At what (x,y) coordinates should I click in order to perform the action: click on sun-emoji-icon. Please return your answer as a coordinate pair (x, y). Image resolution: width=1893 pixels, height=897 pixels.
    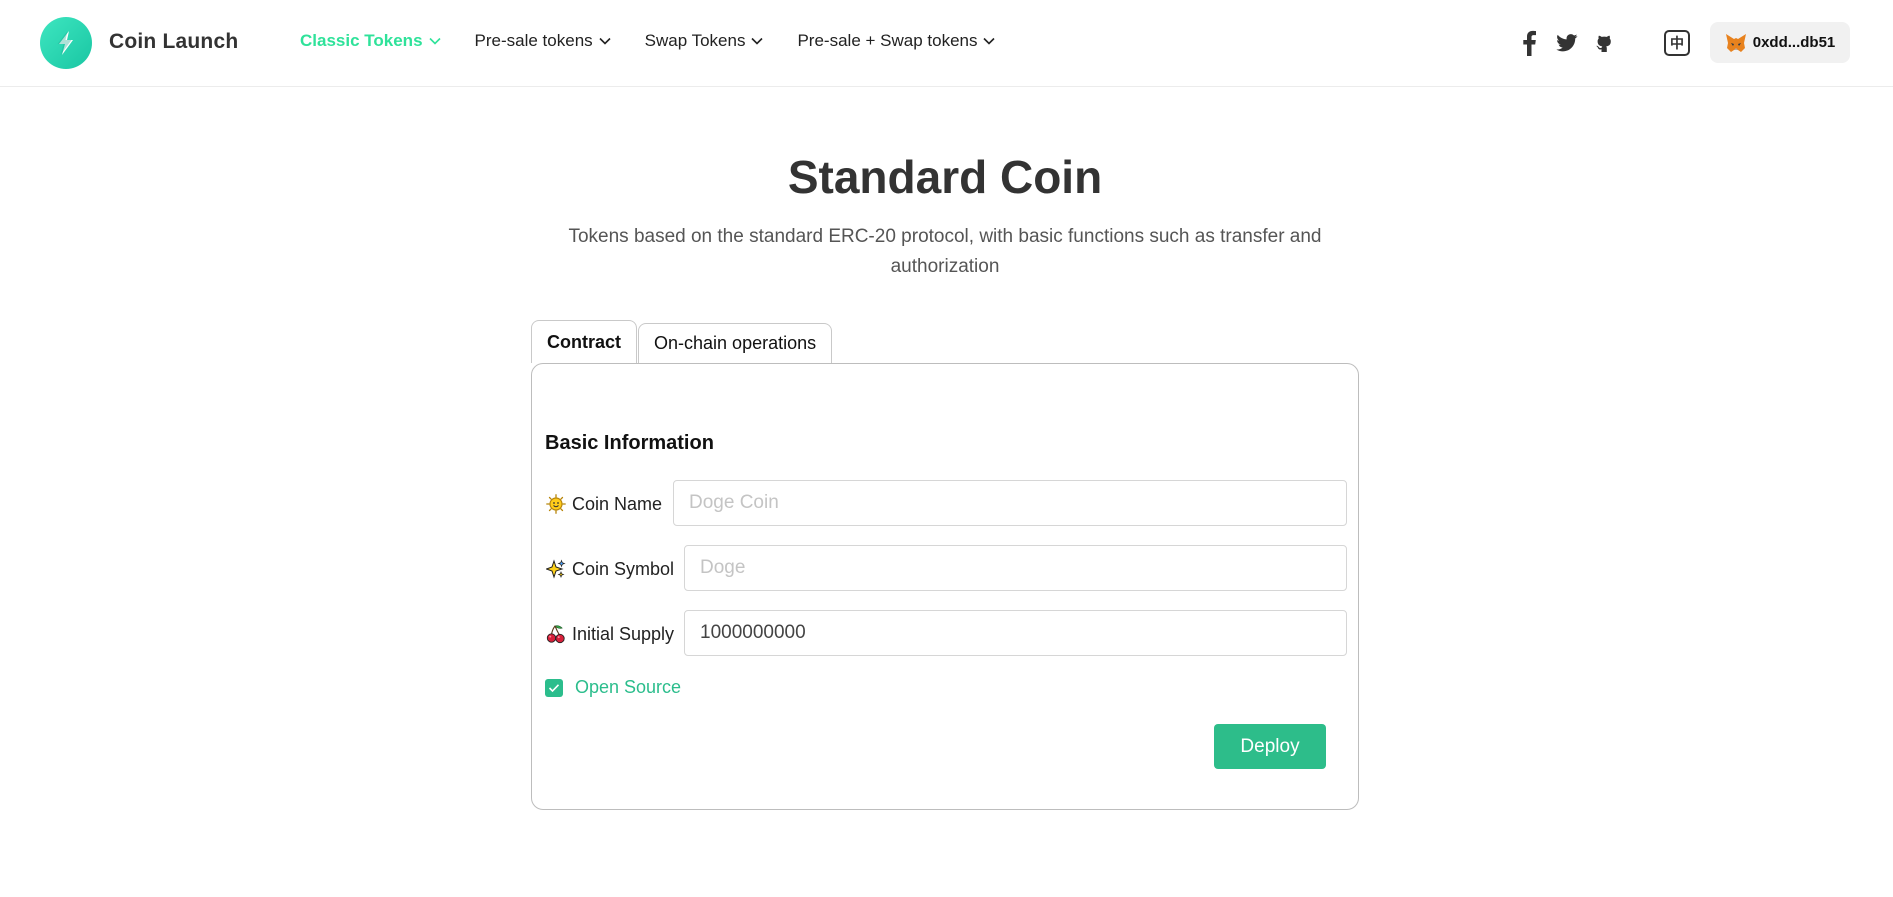
    Looking at the image, I should click on (556, 504).